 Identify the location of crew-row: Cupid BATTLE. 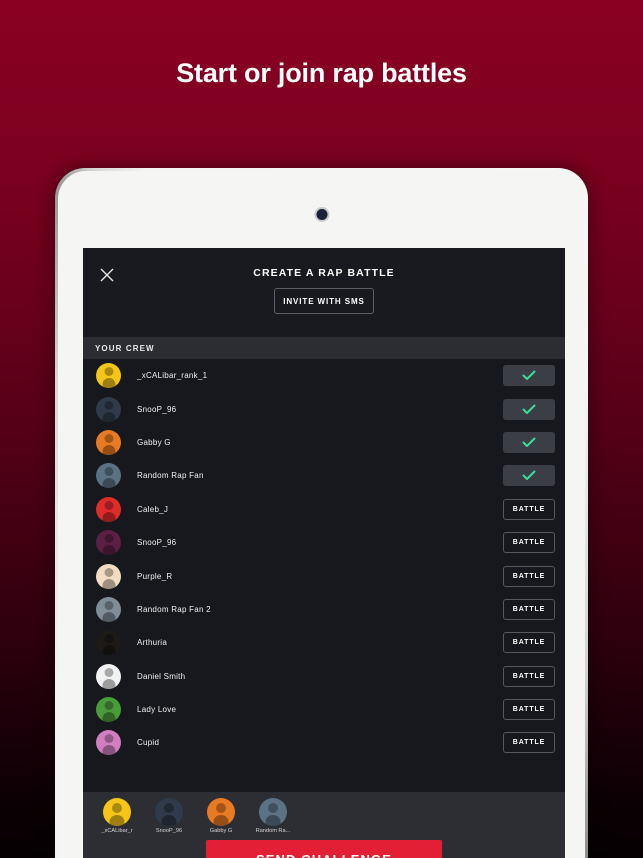
(324, 742).